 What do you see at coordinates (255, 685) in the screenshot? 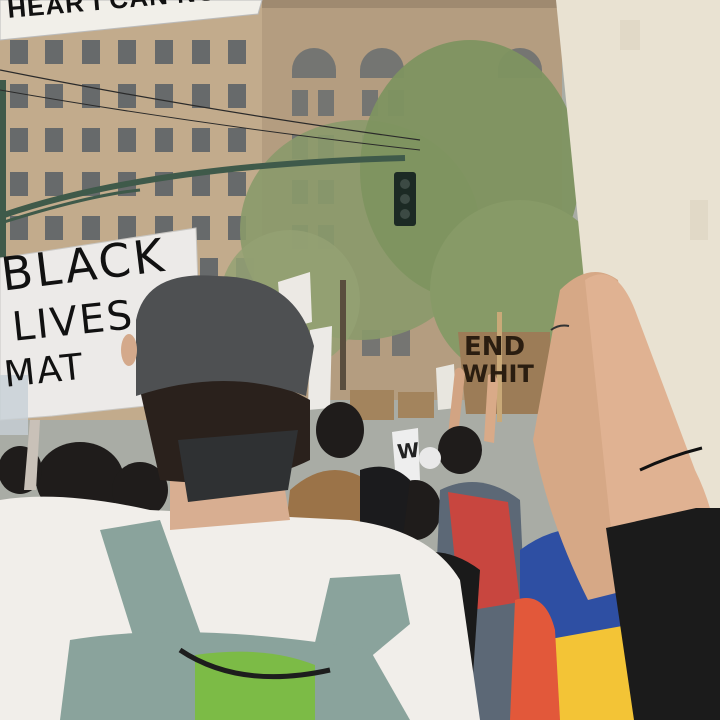
I see `backpack-zip-pocket` at bounding box center [255, 685].